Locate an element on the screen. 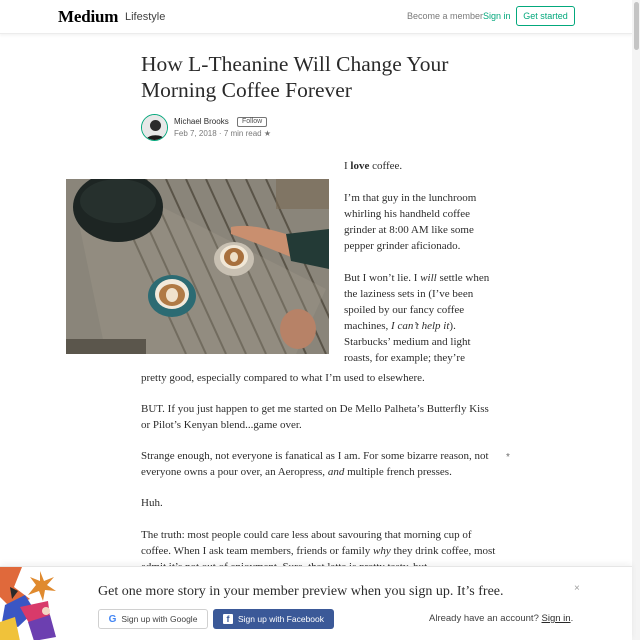 Image resolution: width=640 pixels, height=640 pixels. google-signup-button: G Sign up with Google is located at coordinates (153, 619).